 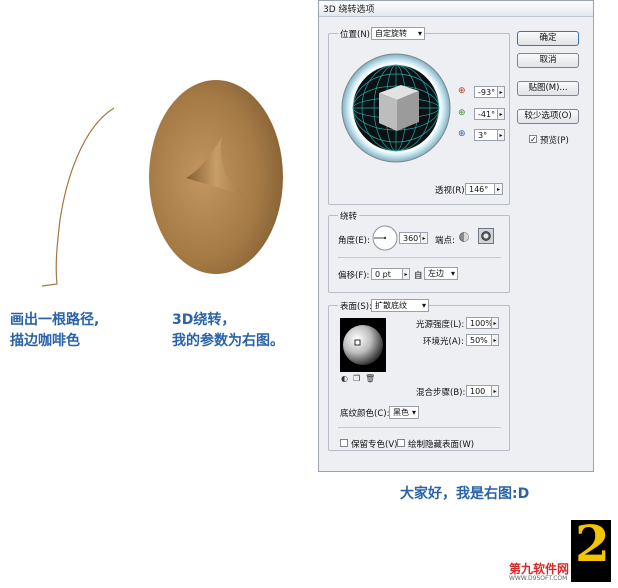 I want to click on light-move-back-icon: ◐, so click(x=344, y=378).